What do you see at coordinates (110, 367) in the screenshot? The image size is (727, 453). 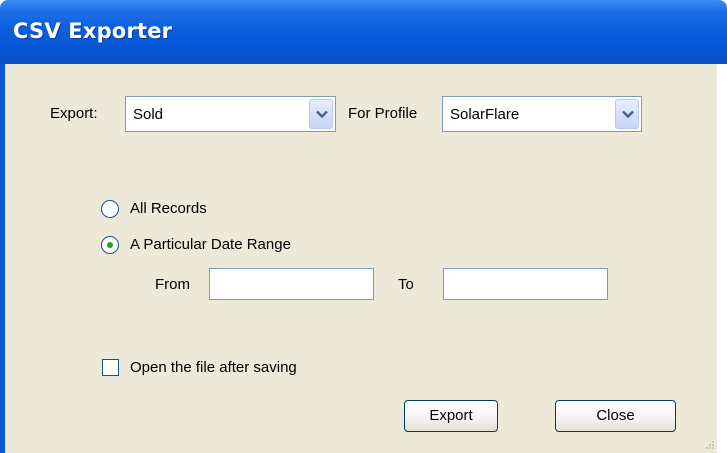 I see `open-after-saving-checkbox` at bounding box center [110, 367].